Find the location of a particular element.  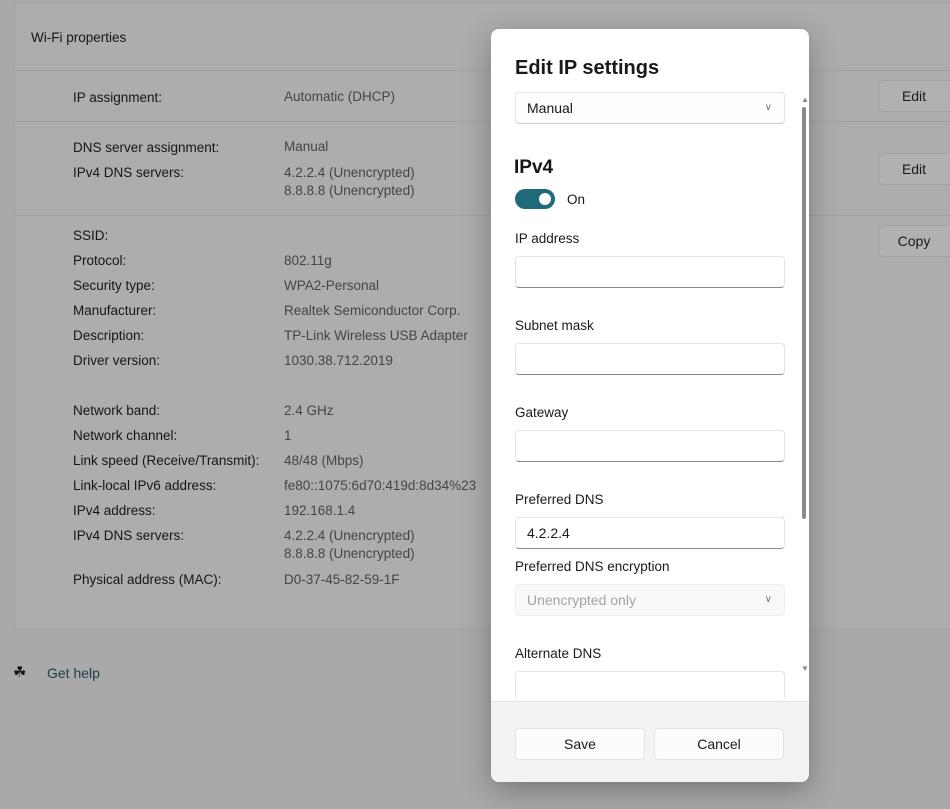

property-value: 1 is located at coordinates (288, 435).